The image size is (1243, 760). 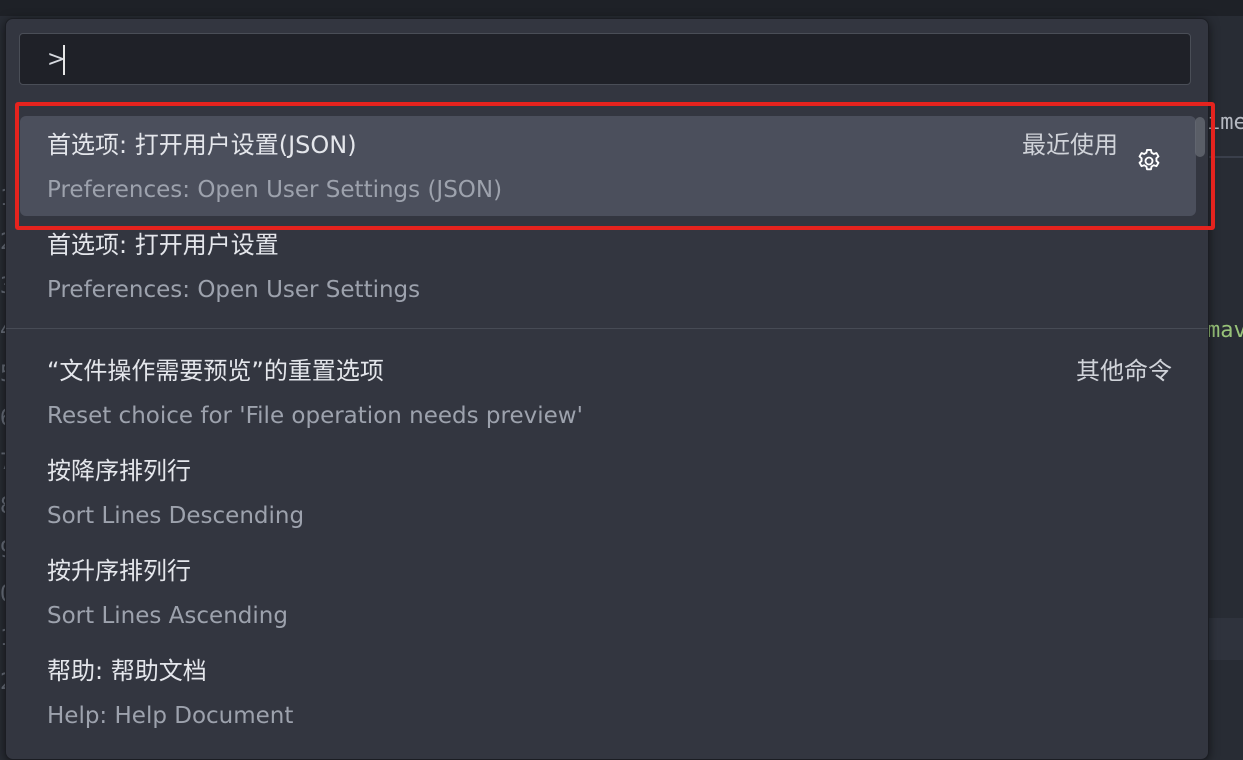 I want to click on command-item-detail: Sort Lines Ascending, so click(x=167, y=616).